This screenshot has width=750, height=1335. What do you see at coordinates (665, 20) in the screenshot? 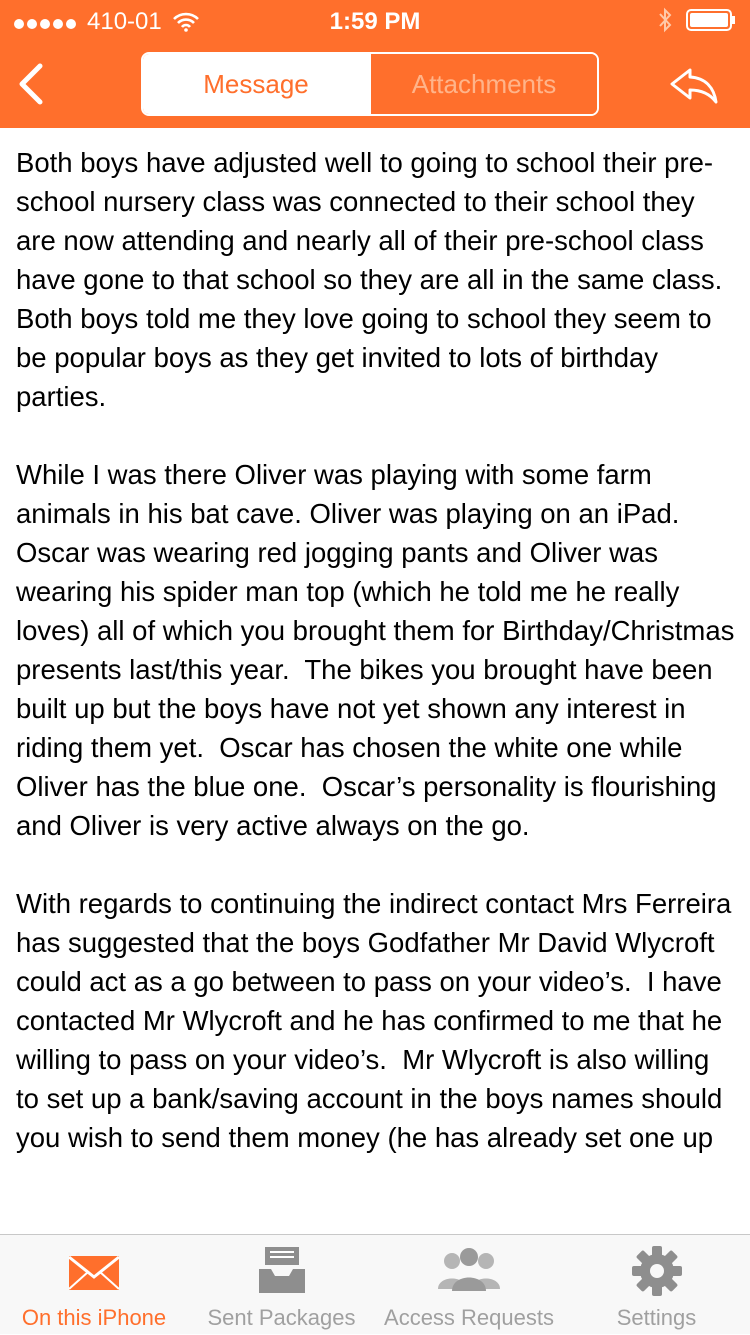
I see `bluetooth-icon` at bounding box center [665, 20].